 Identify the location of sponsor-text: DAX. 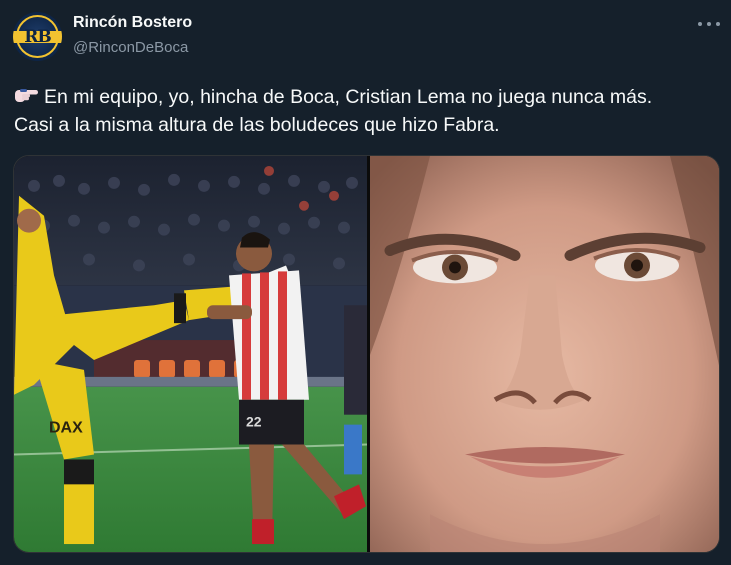
(66, 428).